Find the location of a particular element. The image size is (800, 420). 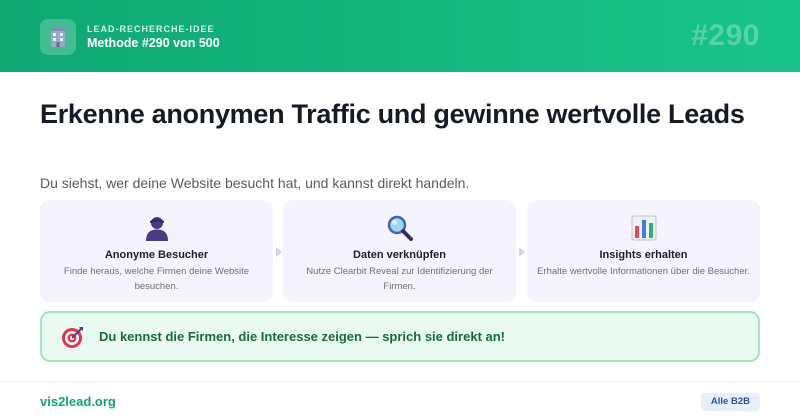

header-kicker: LEAD-RECHERCHE-IDEE is located at coordinates (151, 29).